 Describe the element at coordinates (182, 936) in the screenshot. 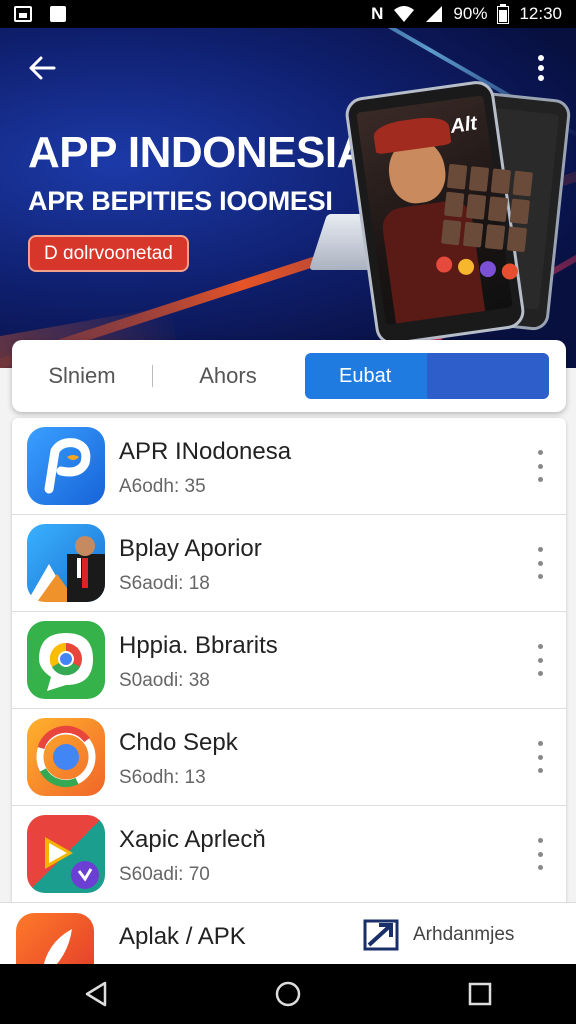

I see `bottom-app-title: Aplak / APK` at that location.